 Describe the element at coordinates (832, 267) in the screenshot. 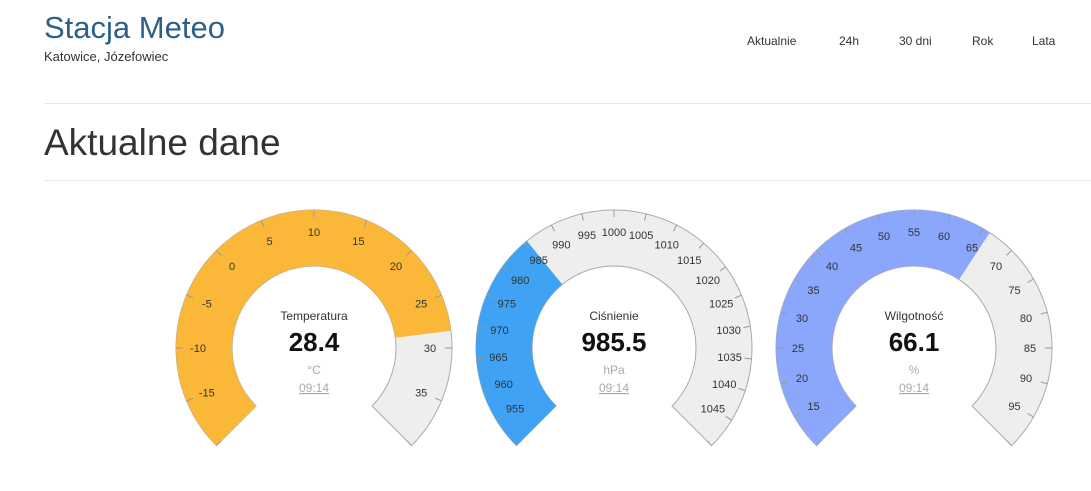

I see `gauge-tick-label: 40` at that location.